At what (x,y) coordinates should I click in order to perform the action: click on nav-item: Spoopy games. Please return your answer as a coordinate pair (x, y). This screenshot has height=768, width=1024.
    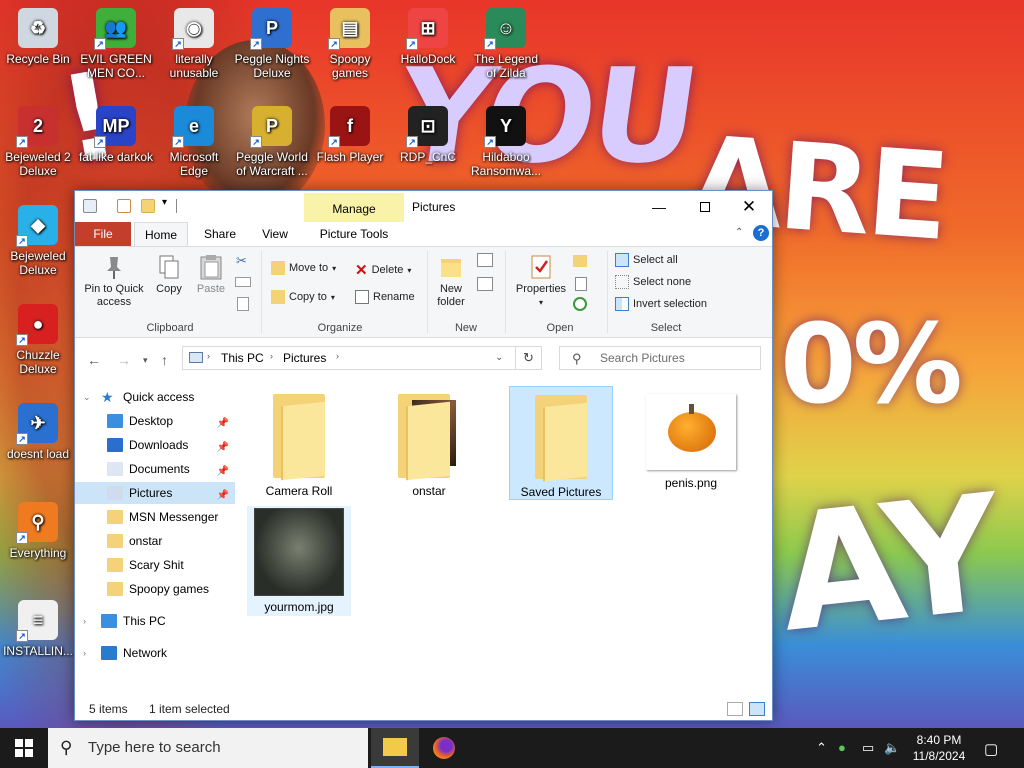
    Looking at the image, I should click on (155, 589).